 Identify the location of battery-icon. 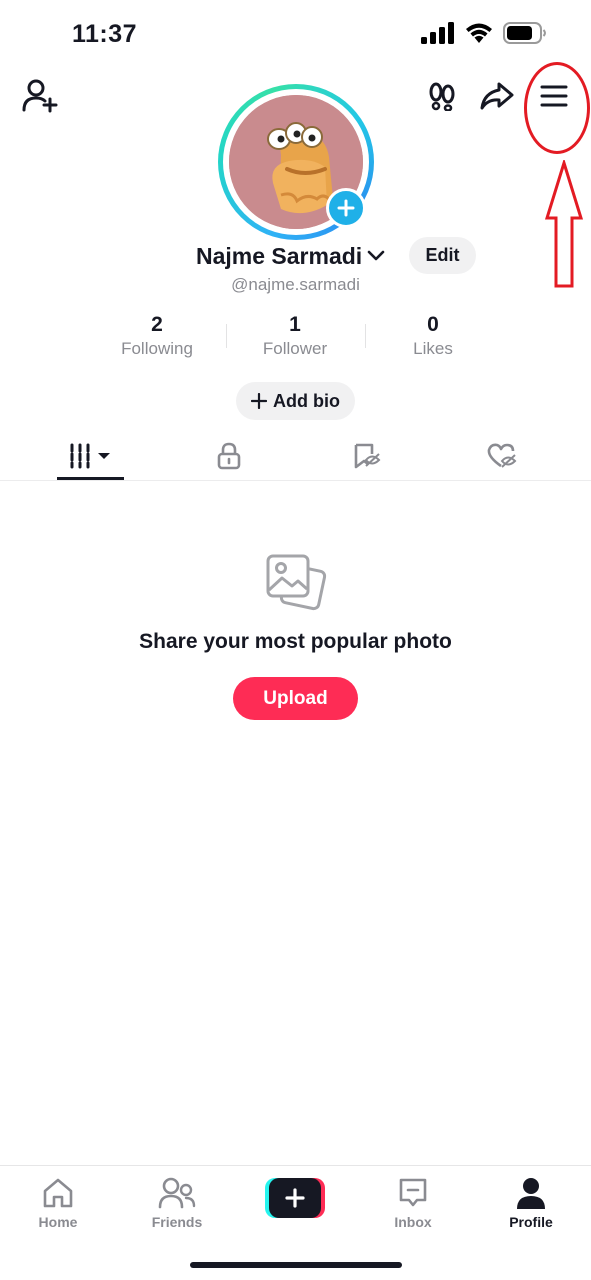
(524, 33).